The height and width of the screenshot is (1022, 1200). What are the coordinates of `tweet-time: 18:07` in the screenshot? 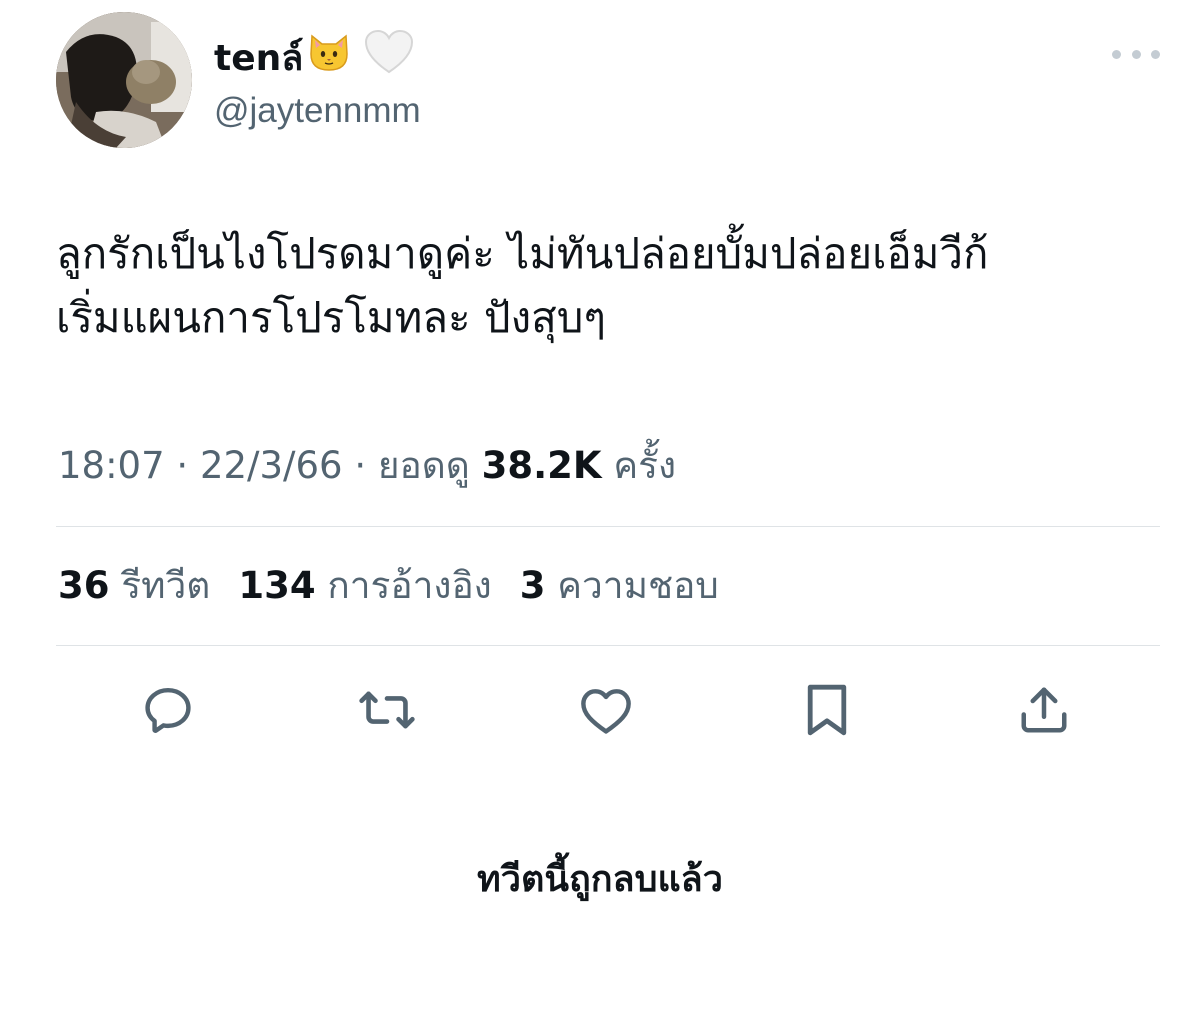 It's located at (111, 465).